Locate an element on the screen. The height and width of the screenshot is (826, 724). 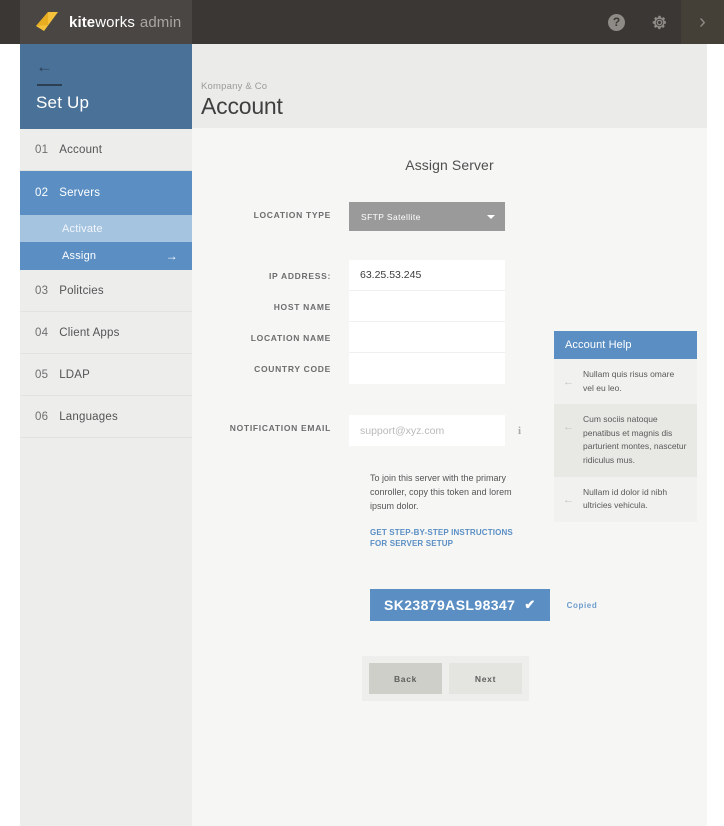
location-type-select: SFTP Satellite is located at coordinates (427, 216).